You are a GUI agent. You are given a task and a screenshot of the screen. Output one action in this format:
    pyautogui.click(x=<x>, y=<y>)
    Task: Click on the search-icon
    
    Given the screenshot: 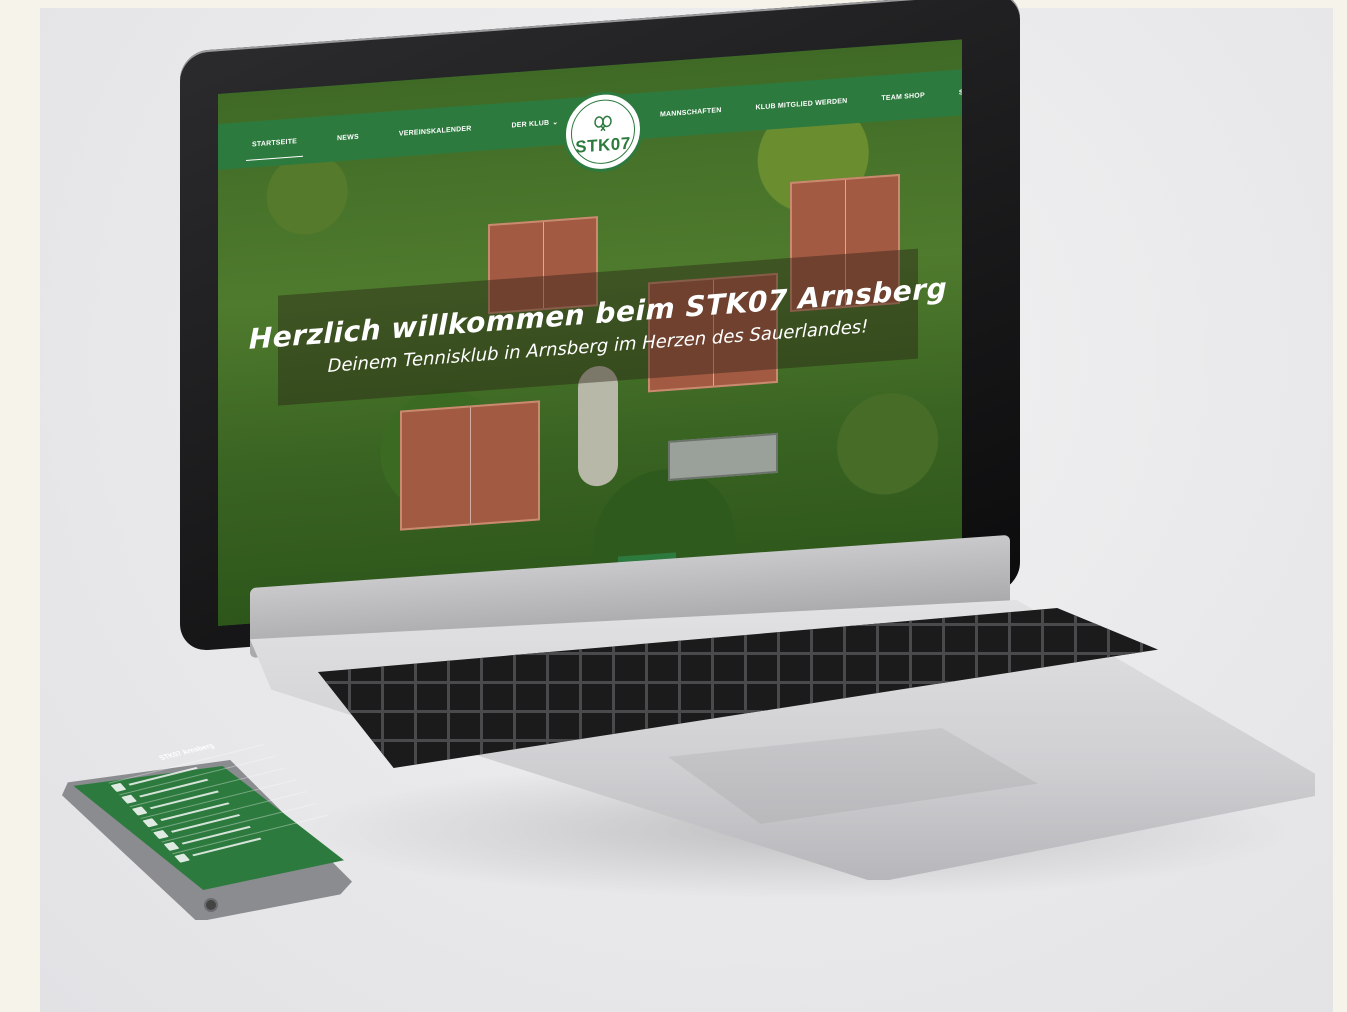 What is the action you would take?
    pyautogui.click(x=160, y=834)
    